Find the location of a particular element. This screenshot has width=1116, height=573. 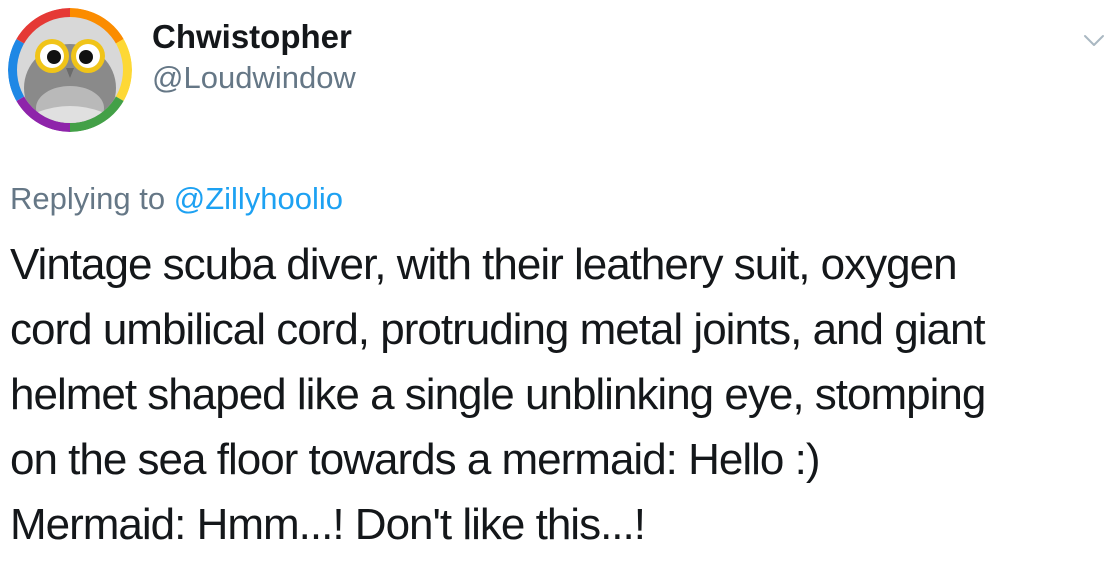

reply-context: Replying to @Zillyhoolio is located at coordinates (176, 199).